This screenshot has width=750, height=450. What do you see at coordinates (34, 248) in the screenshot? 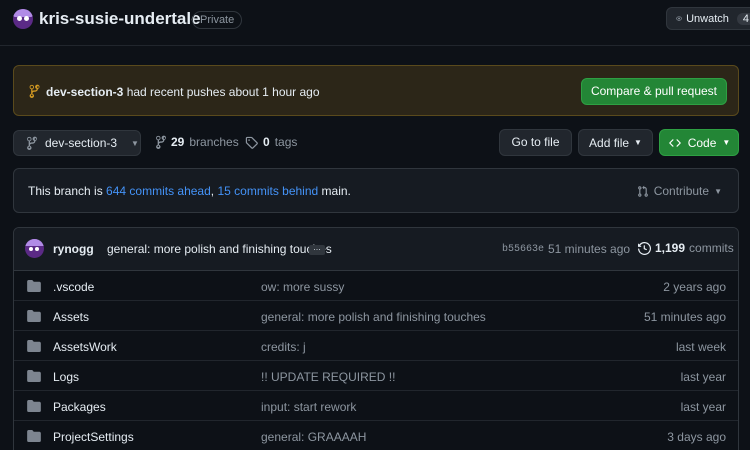
I see `commit-author-avatar` at bounding box center [34, 248].